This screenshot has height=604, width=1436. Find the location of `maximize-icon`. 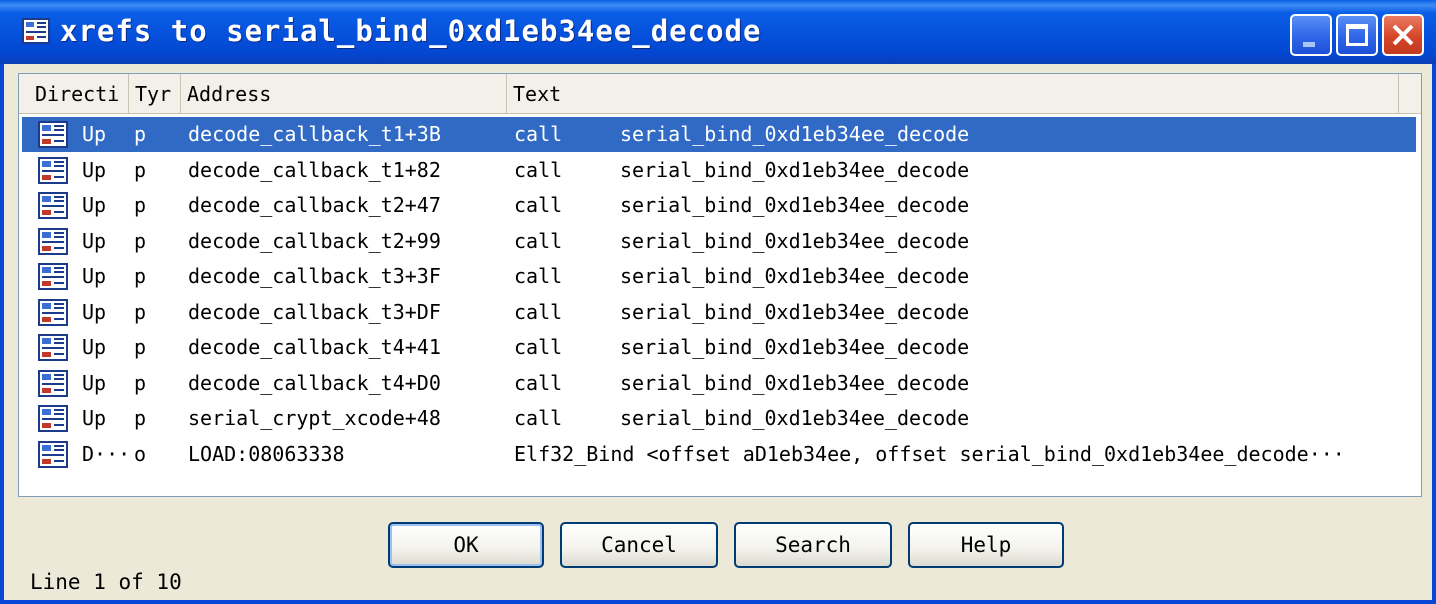

maximize-icon is located at coordinates (1357, 35).